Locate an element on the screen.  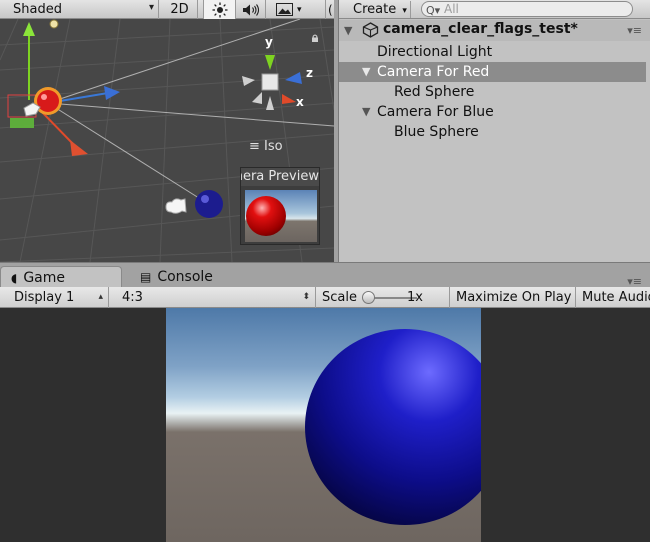
scene-toolbar: Shaded ▾ 2D ▾ ( is located at coordinates (167, 9).